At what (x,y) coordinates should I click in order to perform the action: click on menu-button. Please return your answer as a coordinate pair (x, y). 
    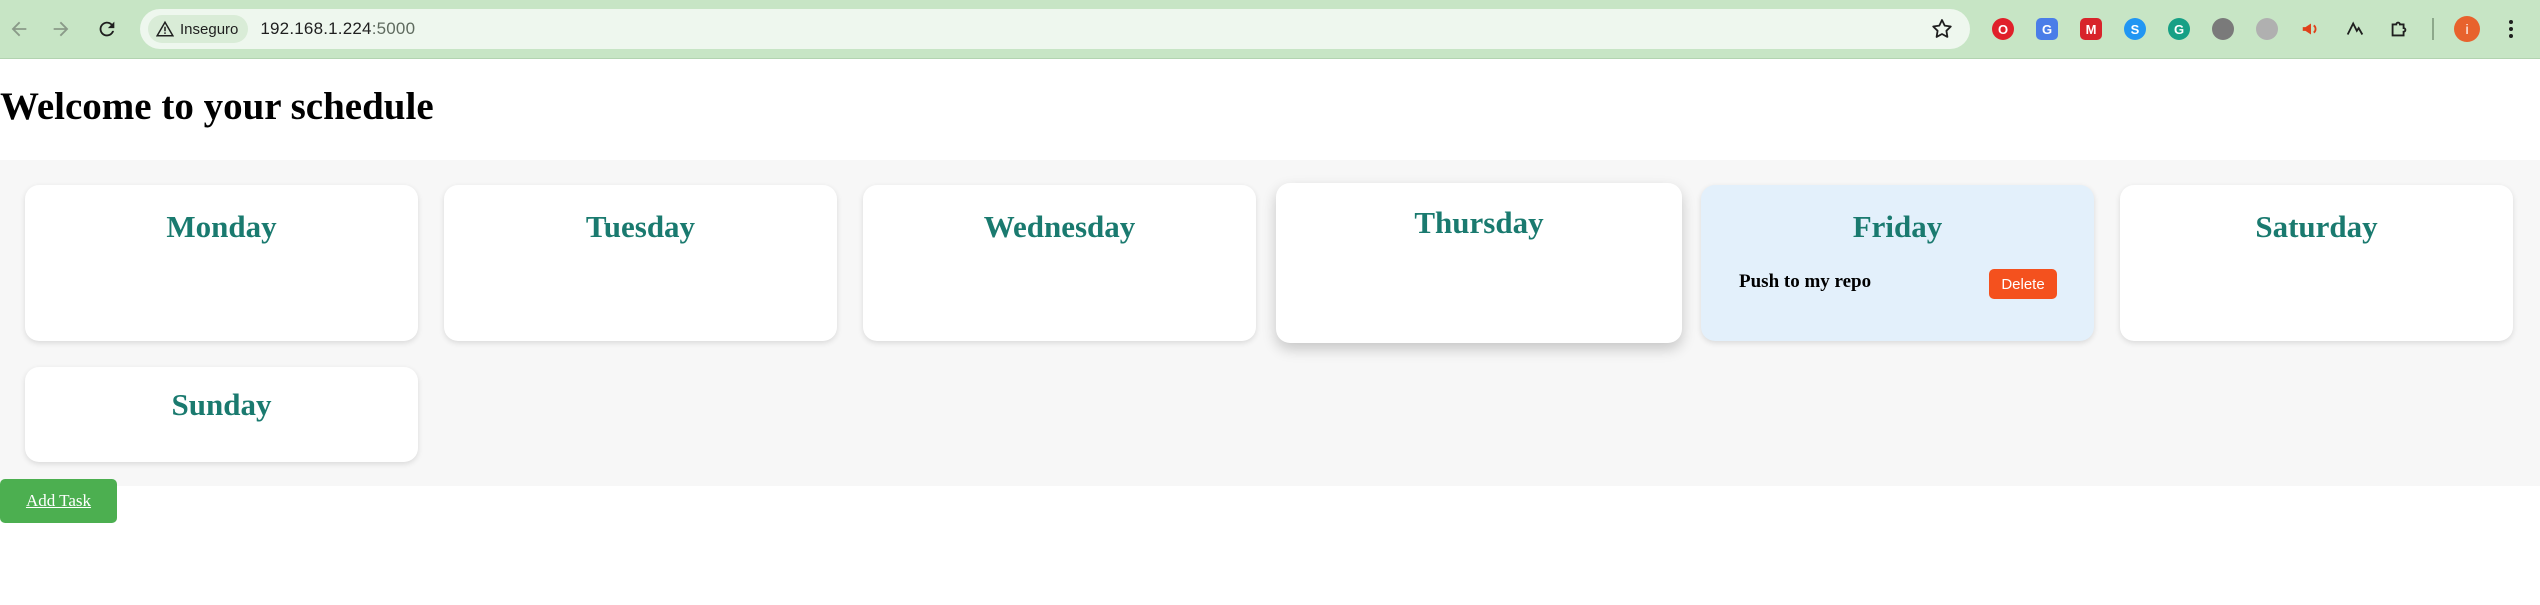
    Looking at the image, I should click on (2511, 29).